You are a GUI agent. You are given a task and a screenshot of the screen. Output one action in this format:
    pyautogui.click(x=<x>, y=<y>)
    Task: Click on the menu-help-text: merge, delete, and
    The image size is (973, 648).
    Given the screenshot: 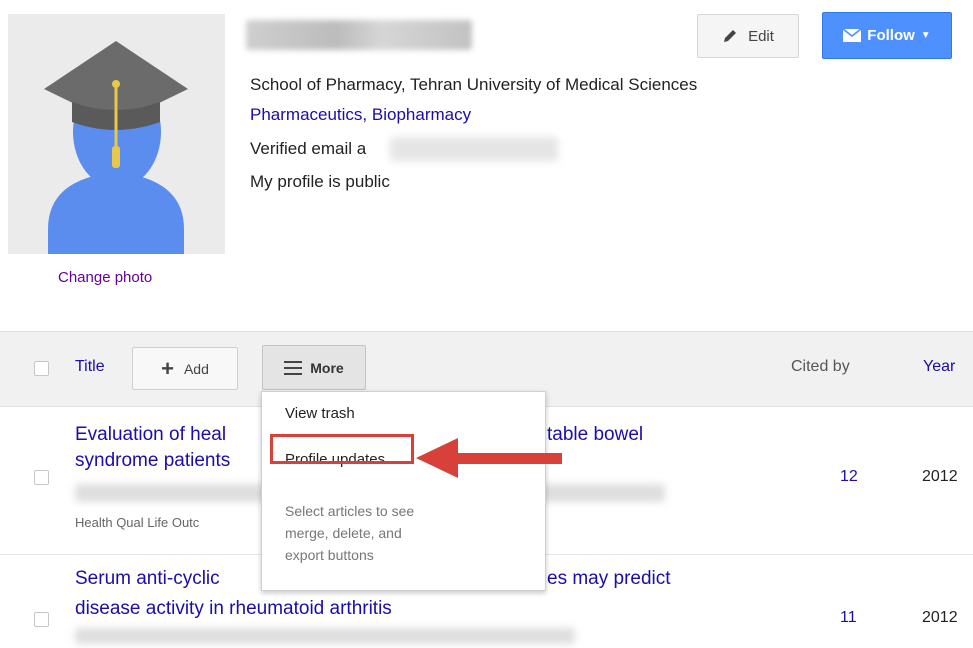 What is the action you would take?
    pyautogui.click(x=343, y=533)
    